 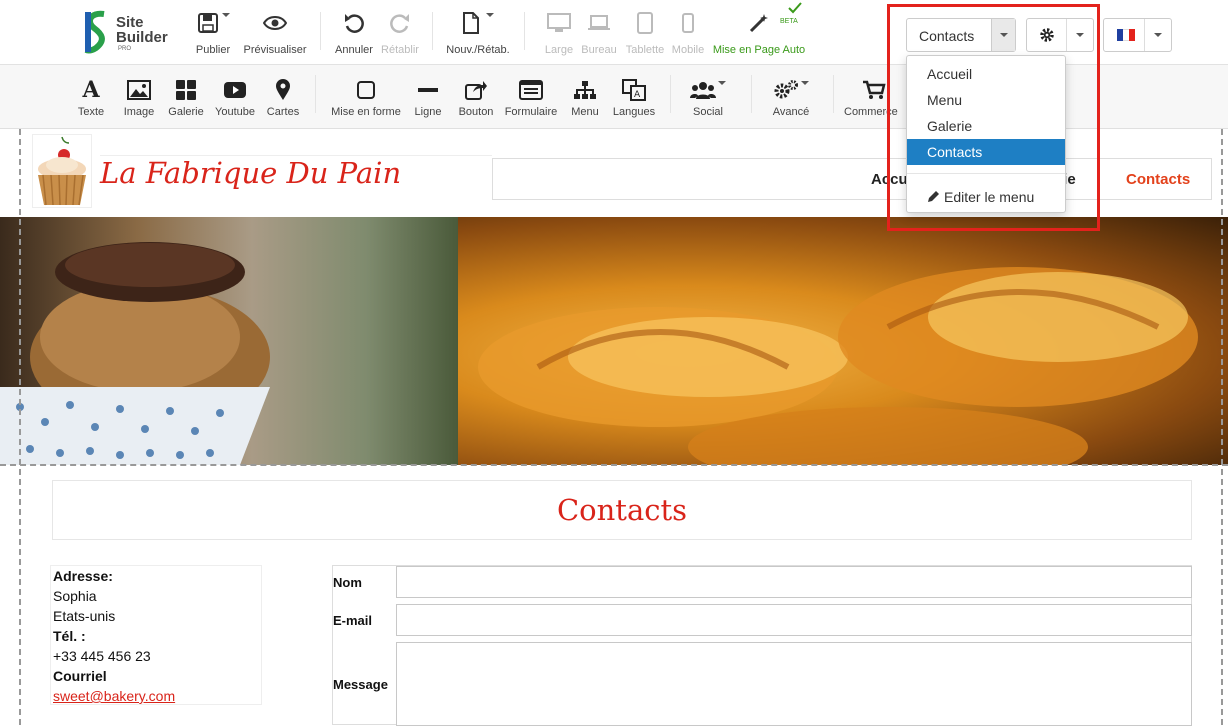 I want to click on insert-menu-label: Menu, so click(x=585, y=112).